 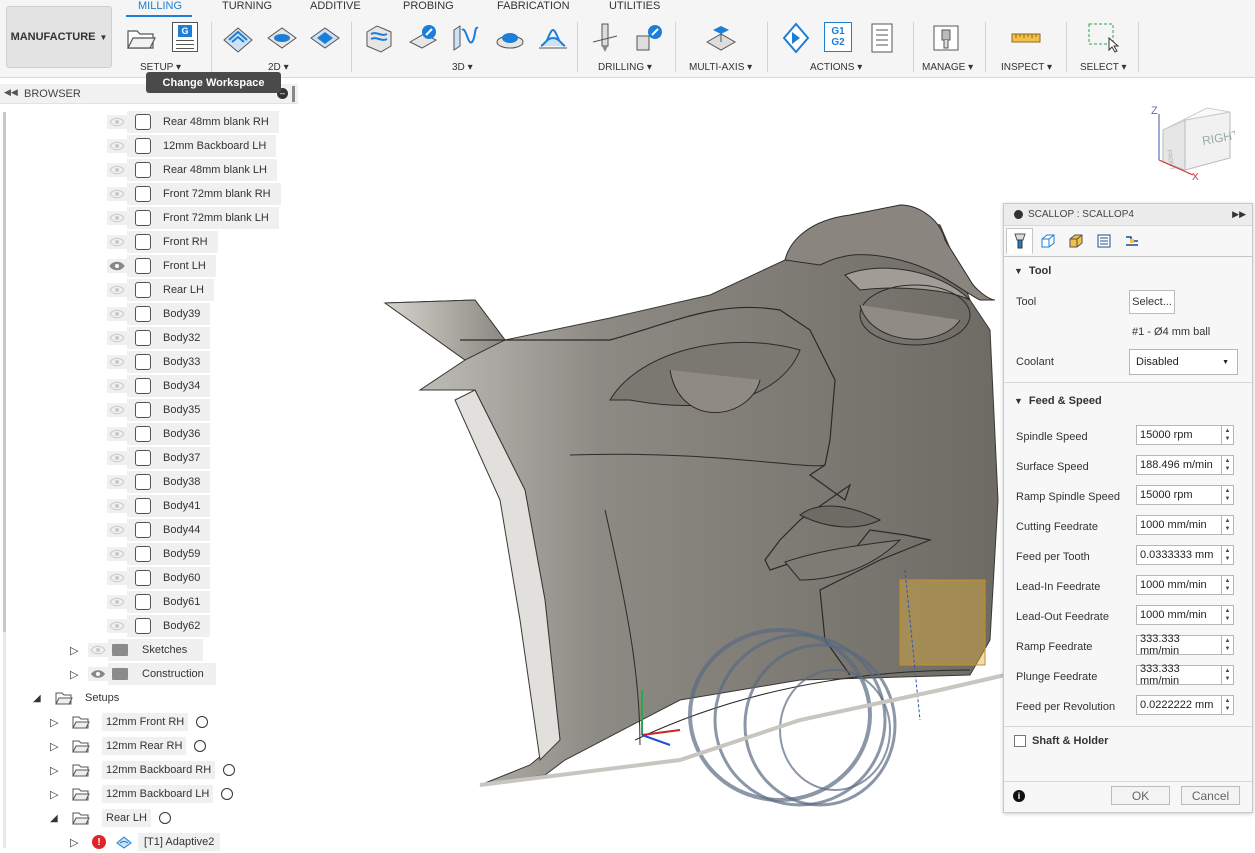 I want to click on new-setup-folder-icon, so click(x=141, y=38).